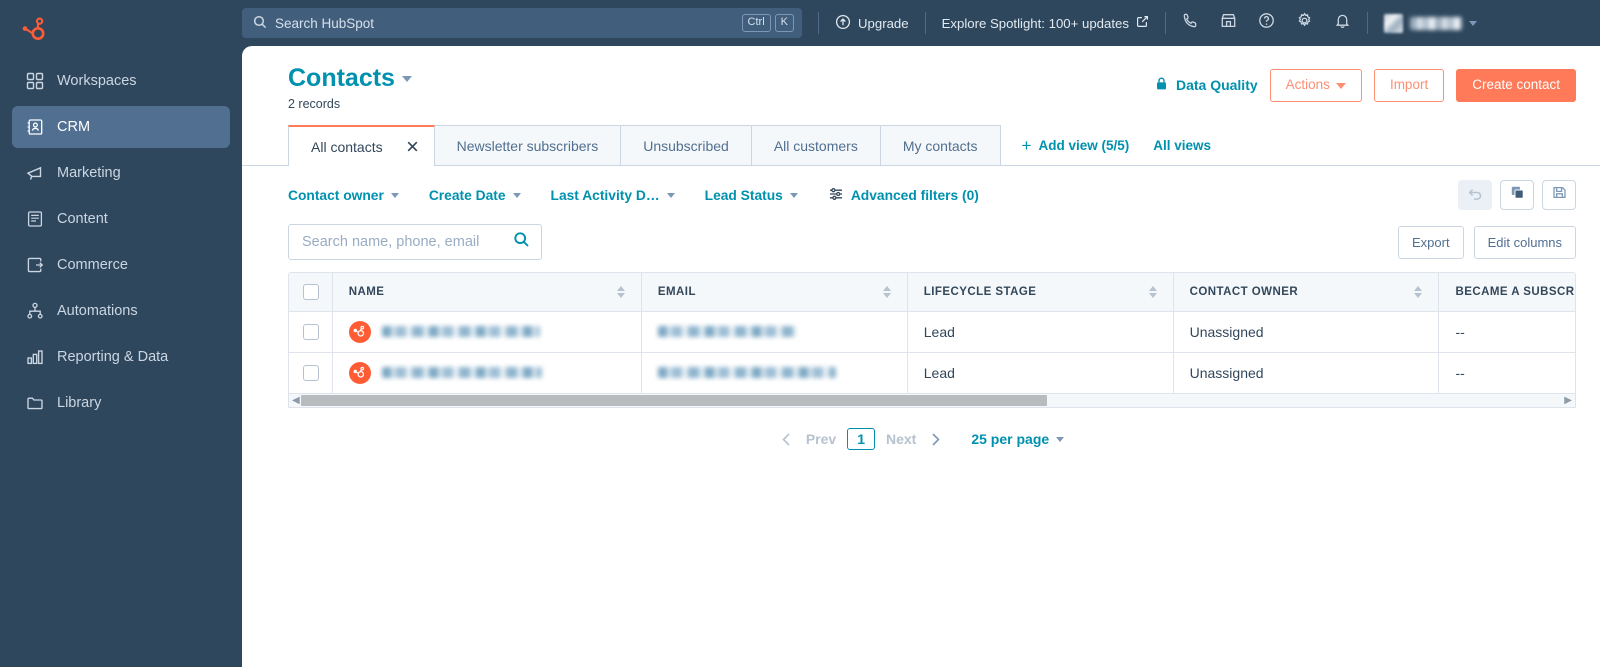 Image resolution: width=1600 pixels, height=667 pixels. I want to click on spotlight-link: Explore Spotlight: 100+ updates, so click(1045, 23).